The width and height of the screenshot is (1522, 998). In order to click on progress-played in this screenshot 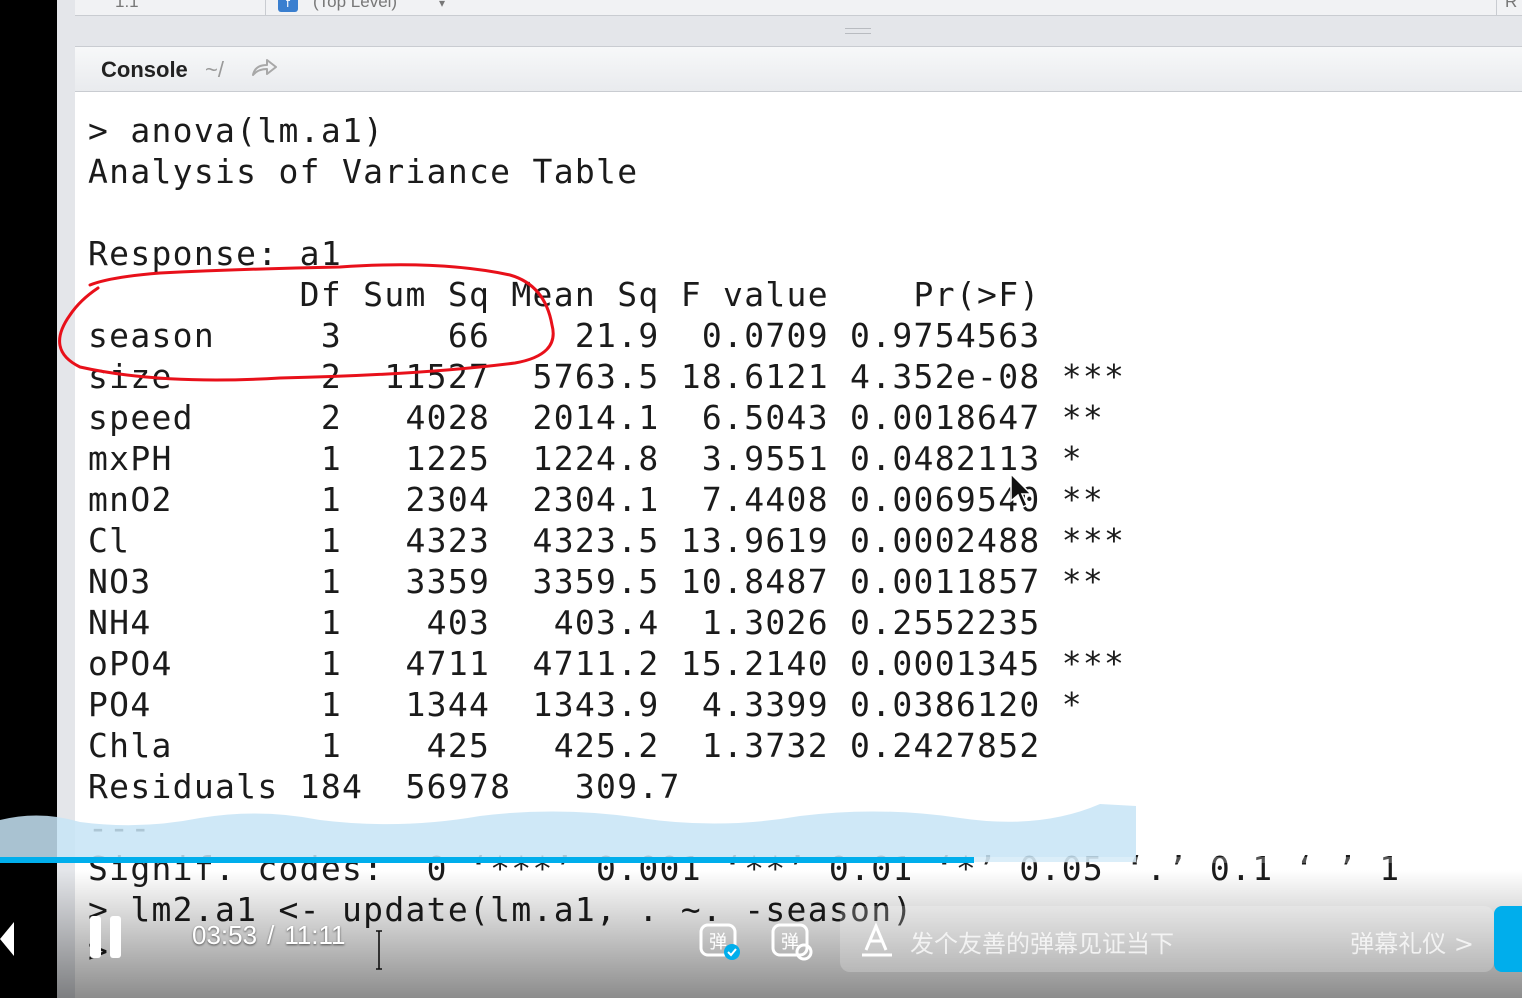, I will do `click(487, 860)`.